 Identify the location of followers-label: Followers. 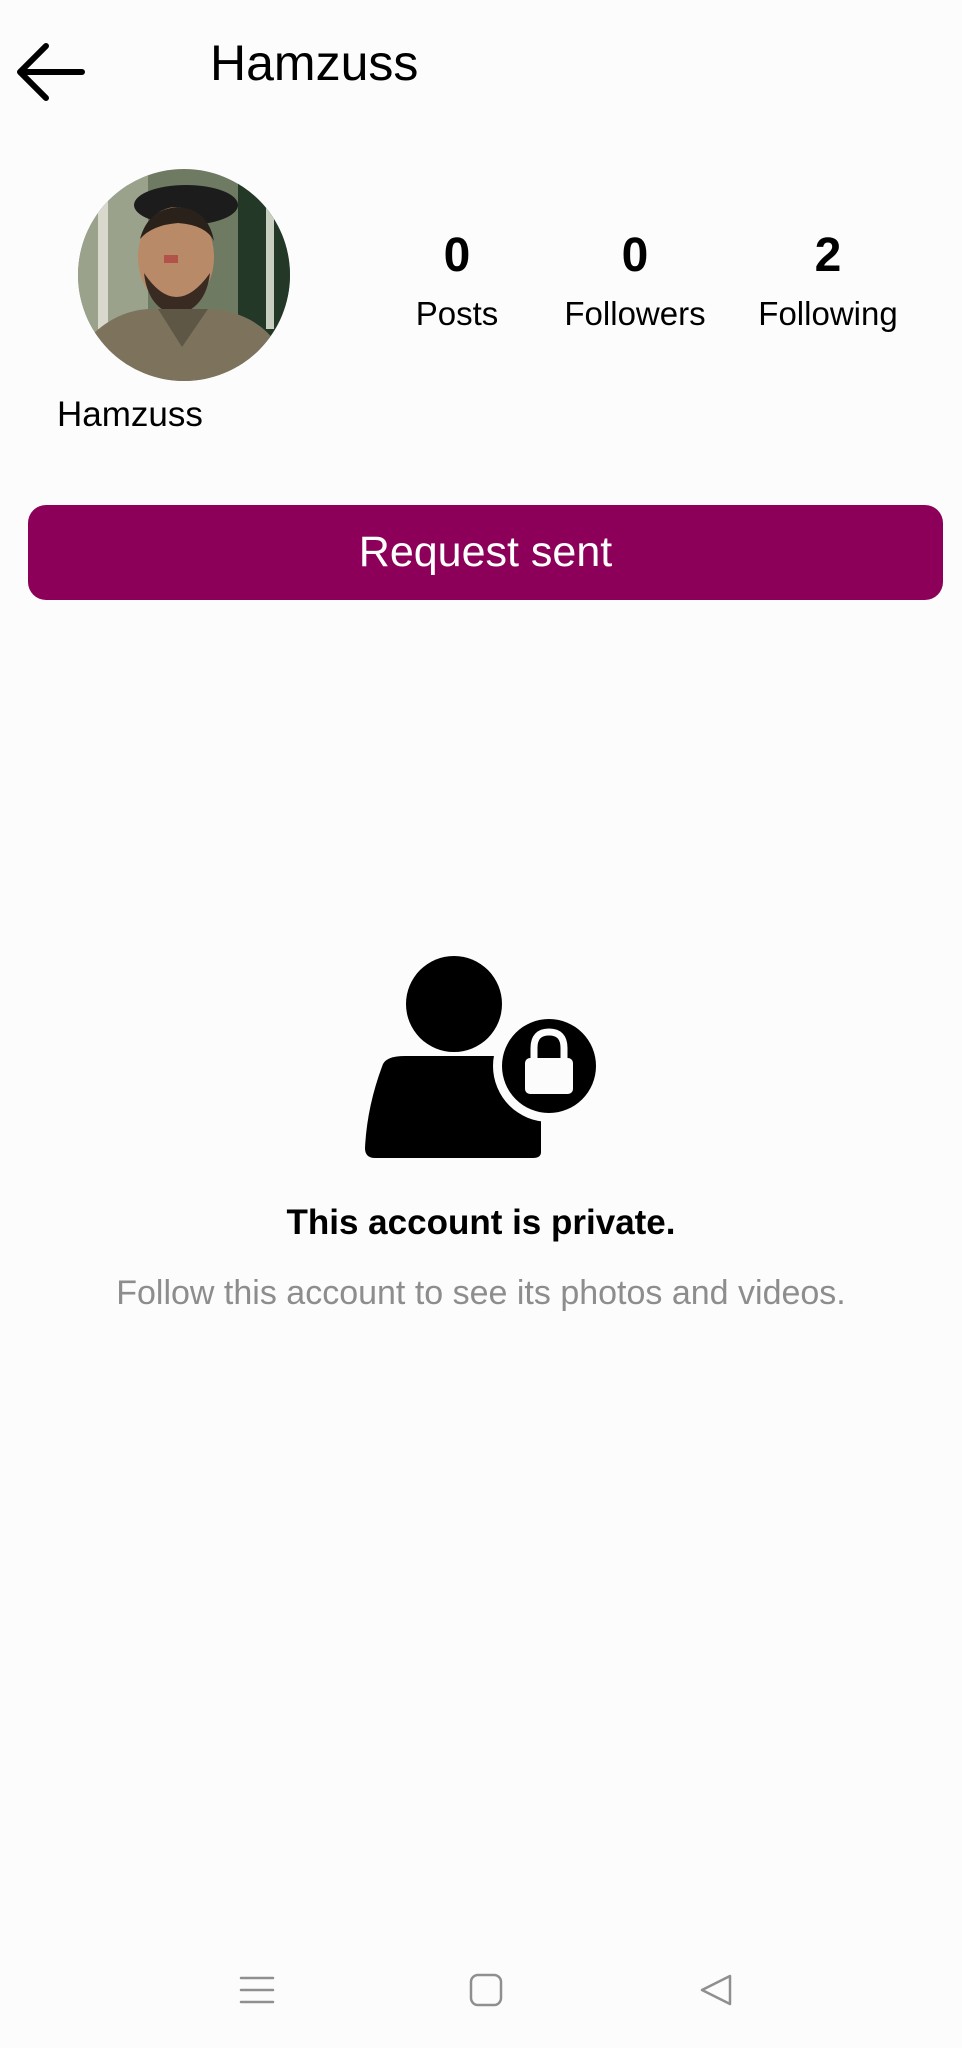
(635, 313).